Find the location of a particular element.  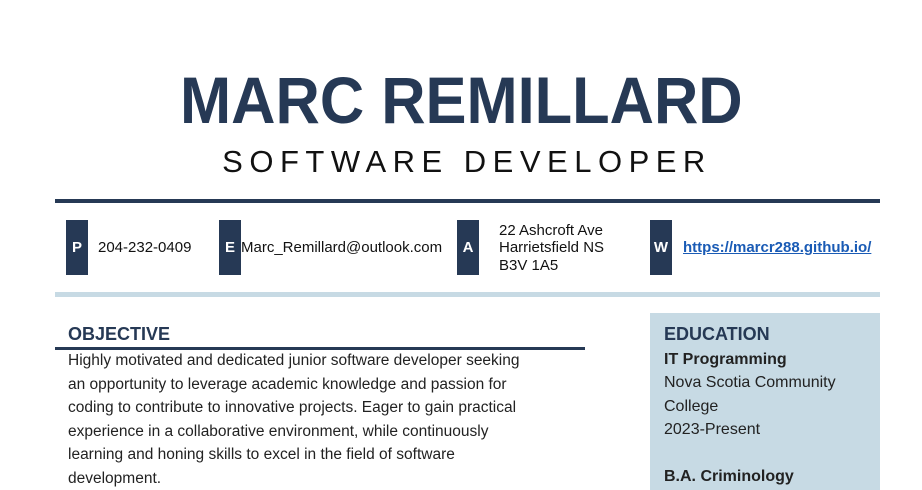

address-badge: A is located at coordinates (468, 247).